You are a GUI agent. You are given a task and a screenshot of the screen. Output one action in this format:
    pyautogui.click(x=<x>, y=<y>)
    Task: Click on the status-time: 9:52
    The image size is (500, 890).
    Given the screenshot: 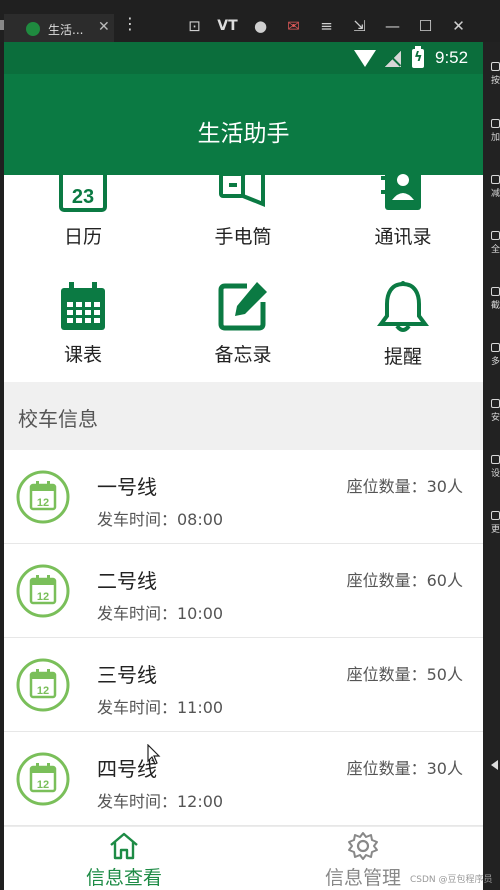 What is the action you would take?
    pyautogui.click(x=452, y=57)
    